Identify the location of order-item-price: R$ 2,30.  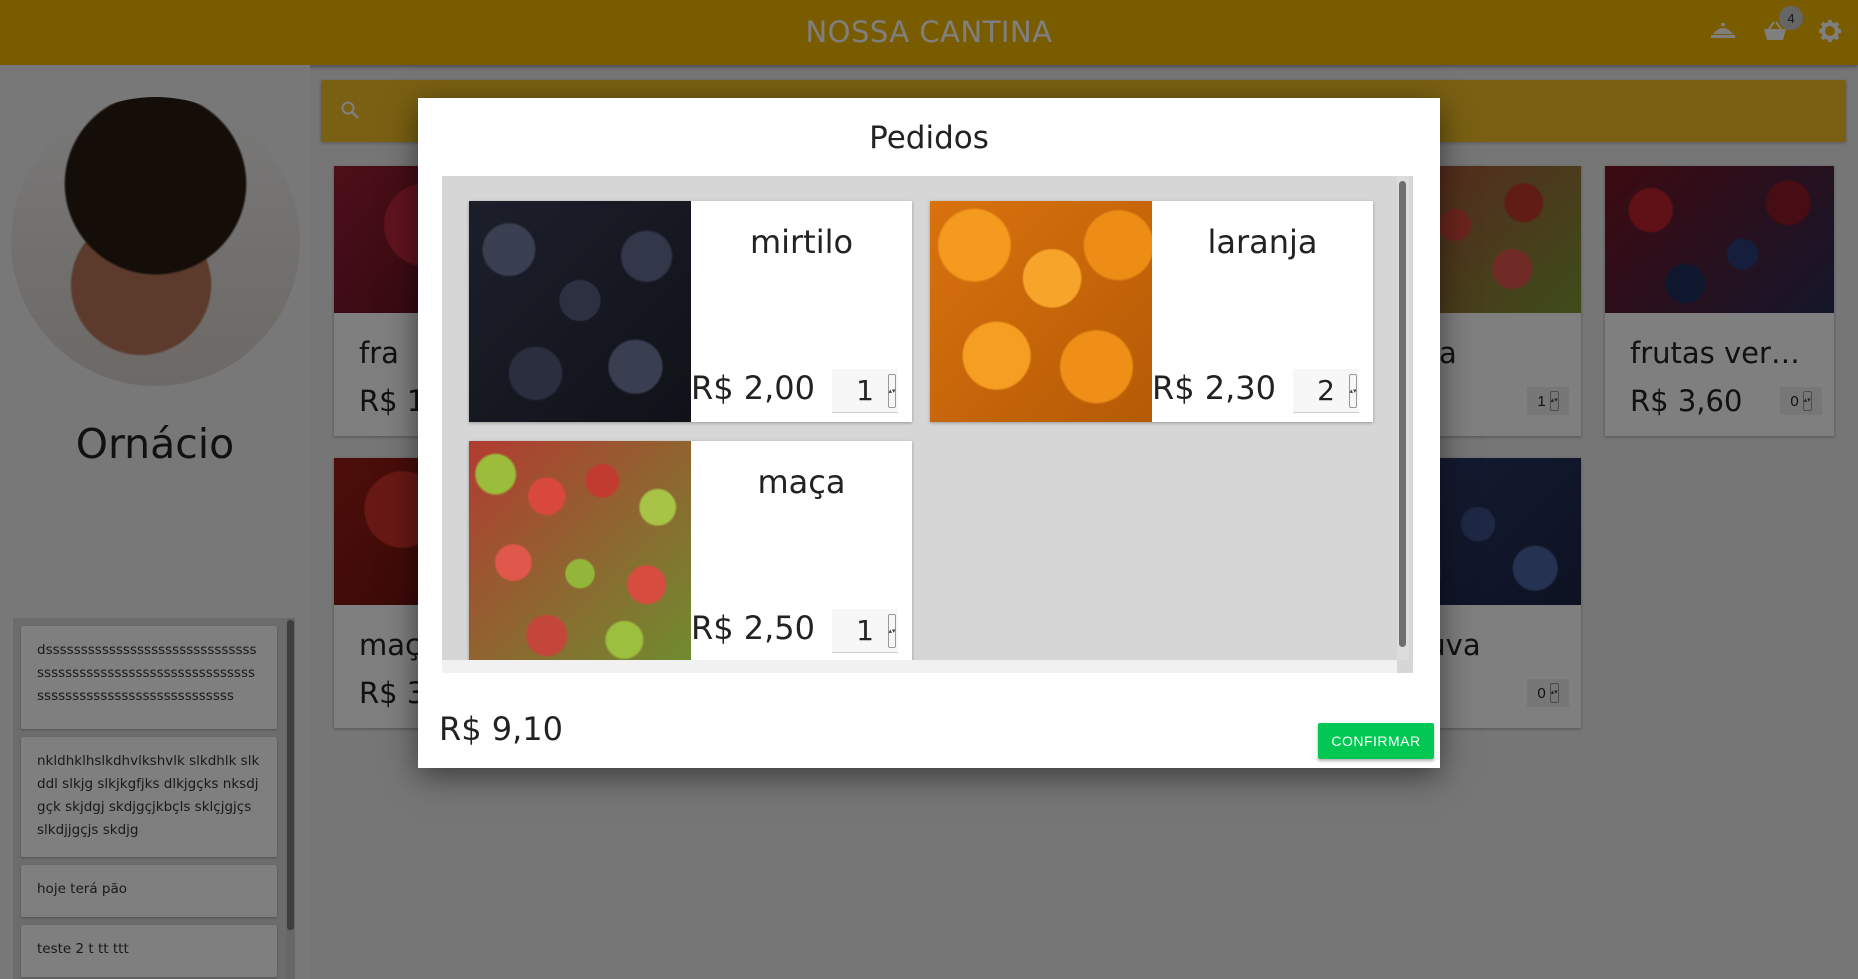
(1214, 388).